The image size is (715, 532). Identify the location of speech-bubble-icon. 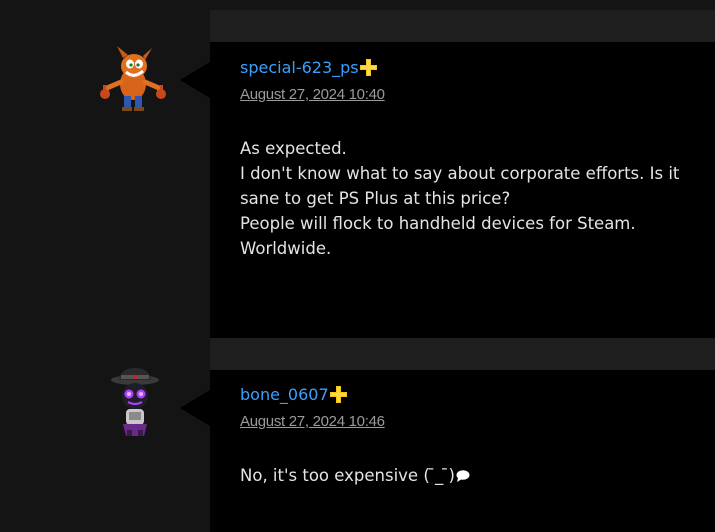
(463, 476).